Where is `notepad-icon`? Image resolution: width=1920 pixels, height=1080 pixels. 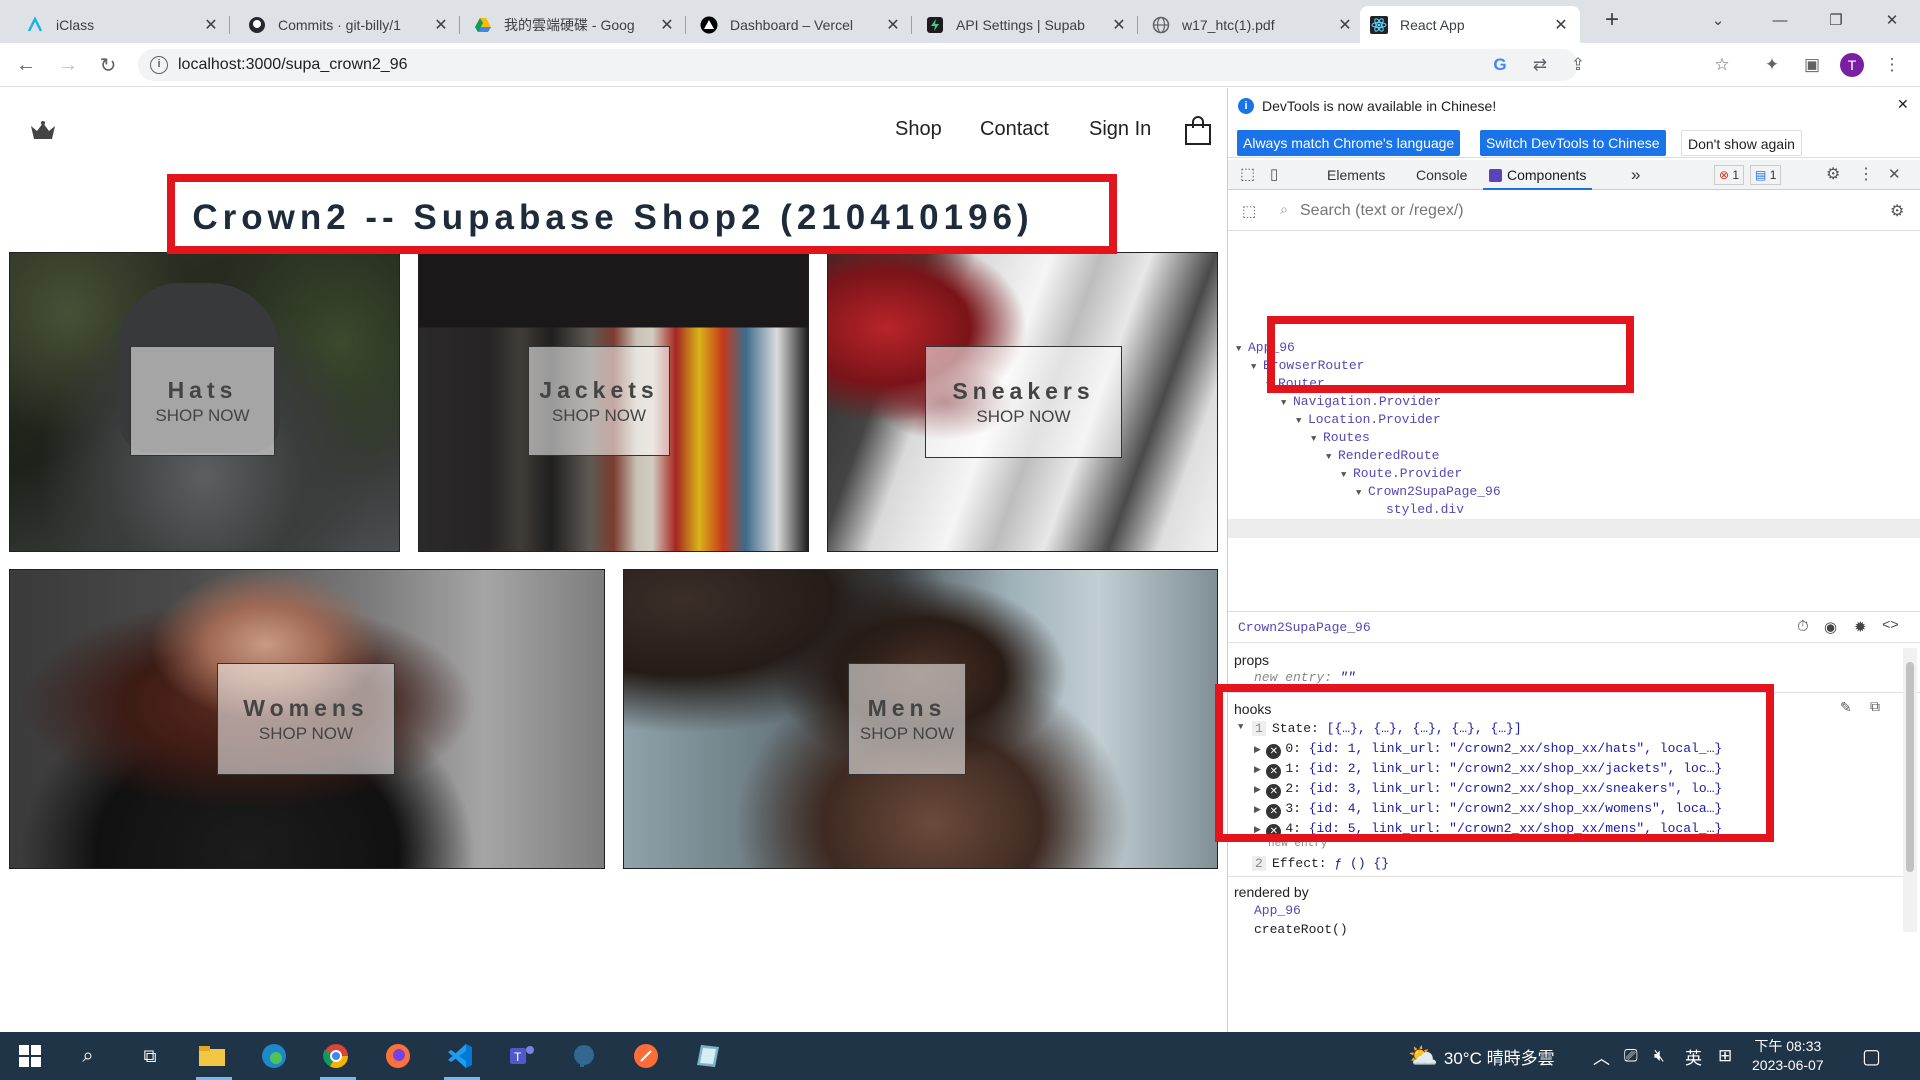
notepad-icon is located at coordinates (708, 1056).